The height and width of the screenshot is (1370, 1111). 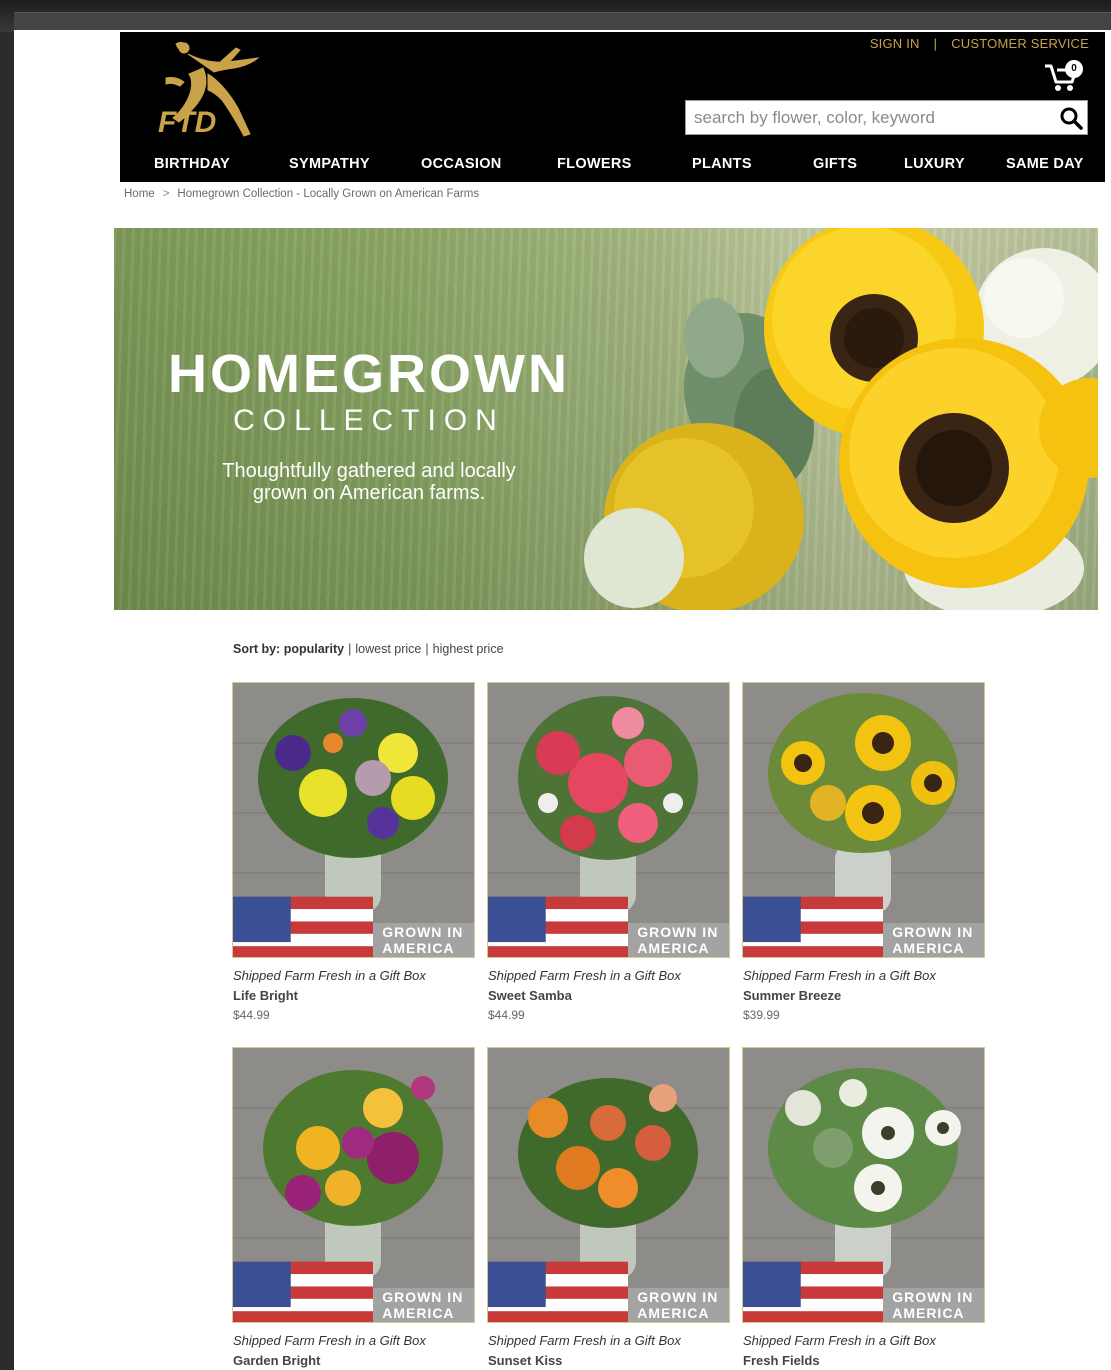 What do you see at coordinates (468, 649) in the screenshot?
I see `sort-highest-price: highest price` at bounding box center [468, 649].